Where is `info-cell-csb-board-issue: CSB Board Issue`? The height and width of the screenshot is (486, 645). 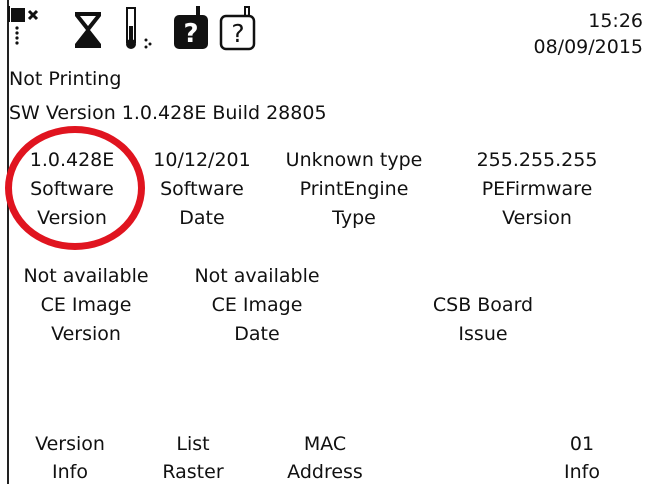 info-cell-csb-board-issue: CSB Board Issue is located at coordinates (483, 305).